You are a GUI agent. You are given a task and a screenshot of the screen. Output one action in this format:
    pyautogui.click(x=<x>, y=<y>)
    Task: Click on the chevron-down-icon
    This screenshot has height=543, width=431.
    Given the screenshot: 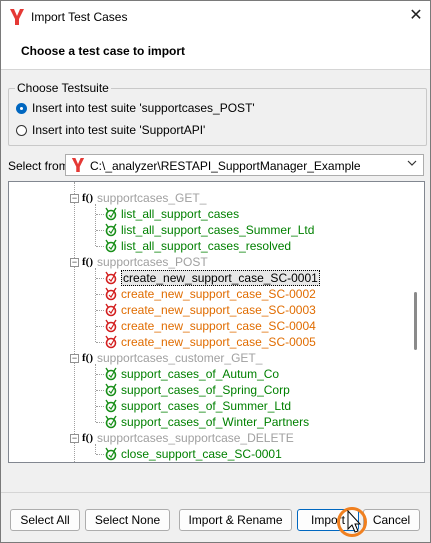 What is the action you would take?
    pyautogui.click(x=412, y=163)
    